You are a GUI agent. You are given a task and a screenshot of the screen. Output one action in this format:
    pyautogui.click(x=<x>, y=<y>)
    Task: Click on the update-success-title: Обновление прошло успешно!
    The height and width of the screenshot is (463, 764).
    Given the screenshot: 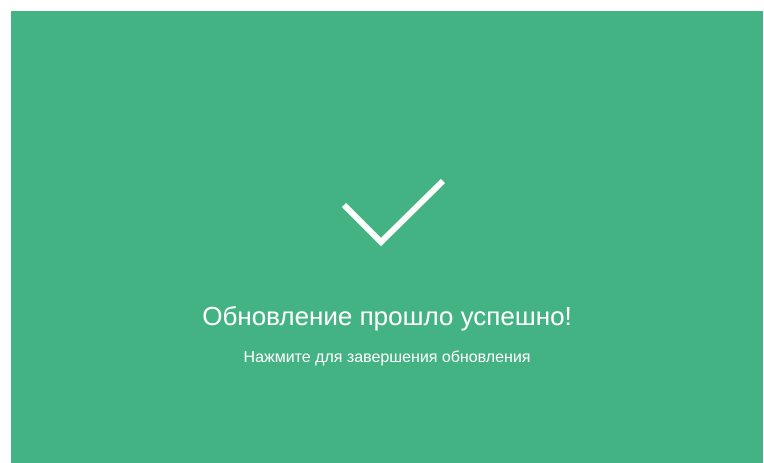 What is the action you would take?
    pyautogui.click(x=387, y=316)
    